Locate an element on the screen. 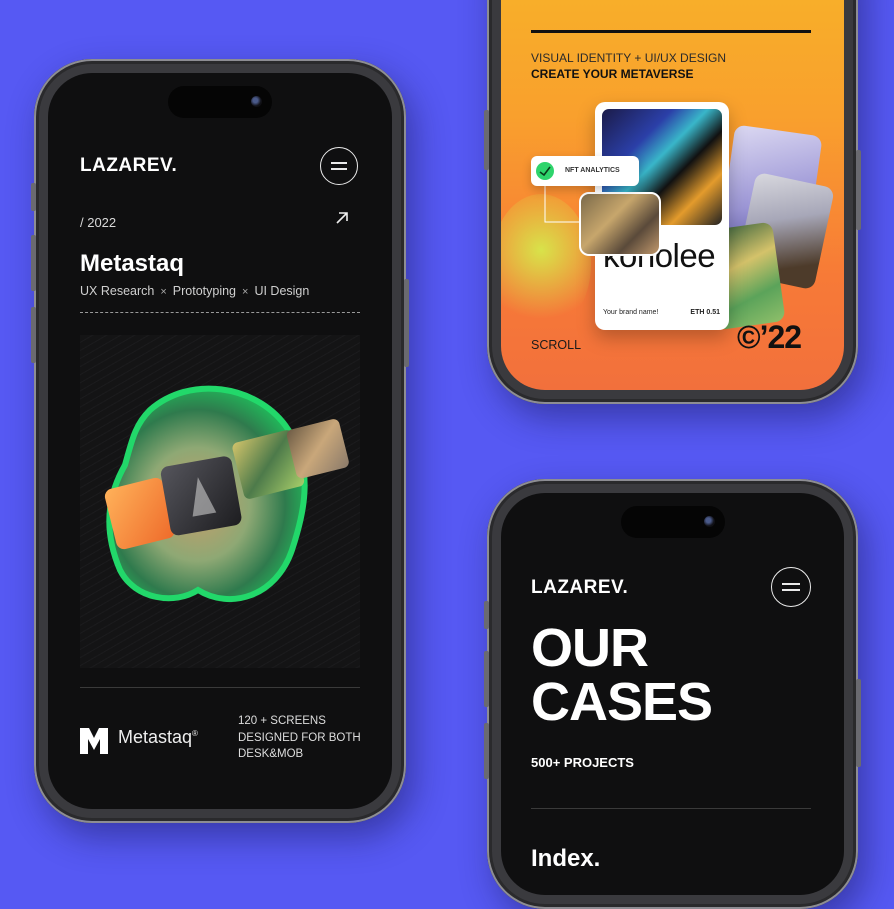  brand-name-text: Metastaq is located at coordinates (155, 737).